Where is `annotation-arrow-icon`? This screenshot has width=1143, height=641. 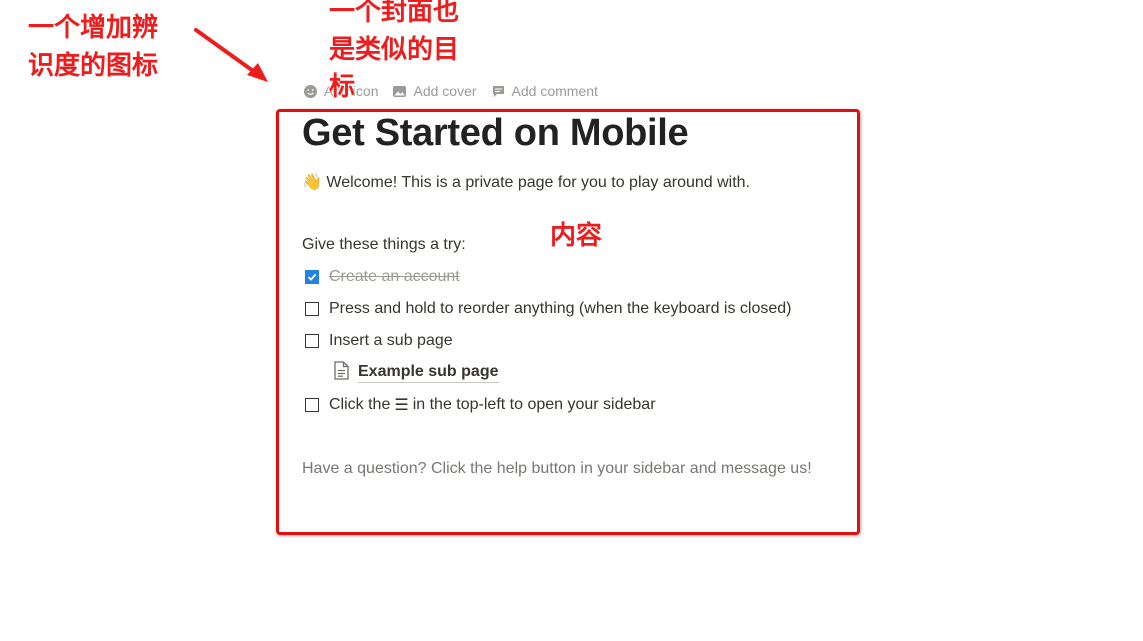
annotation-arrow-icon is located at coordinates (231, 55).